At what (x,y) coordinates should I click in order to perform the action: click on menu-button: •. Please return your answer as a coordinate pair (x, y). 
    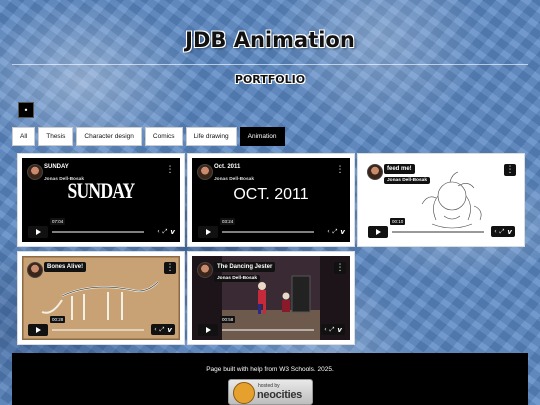
    Looking at the image, I should click on (26, 110).